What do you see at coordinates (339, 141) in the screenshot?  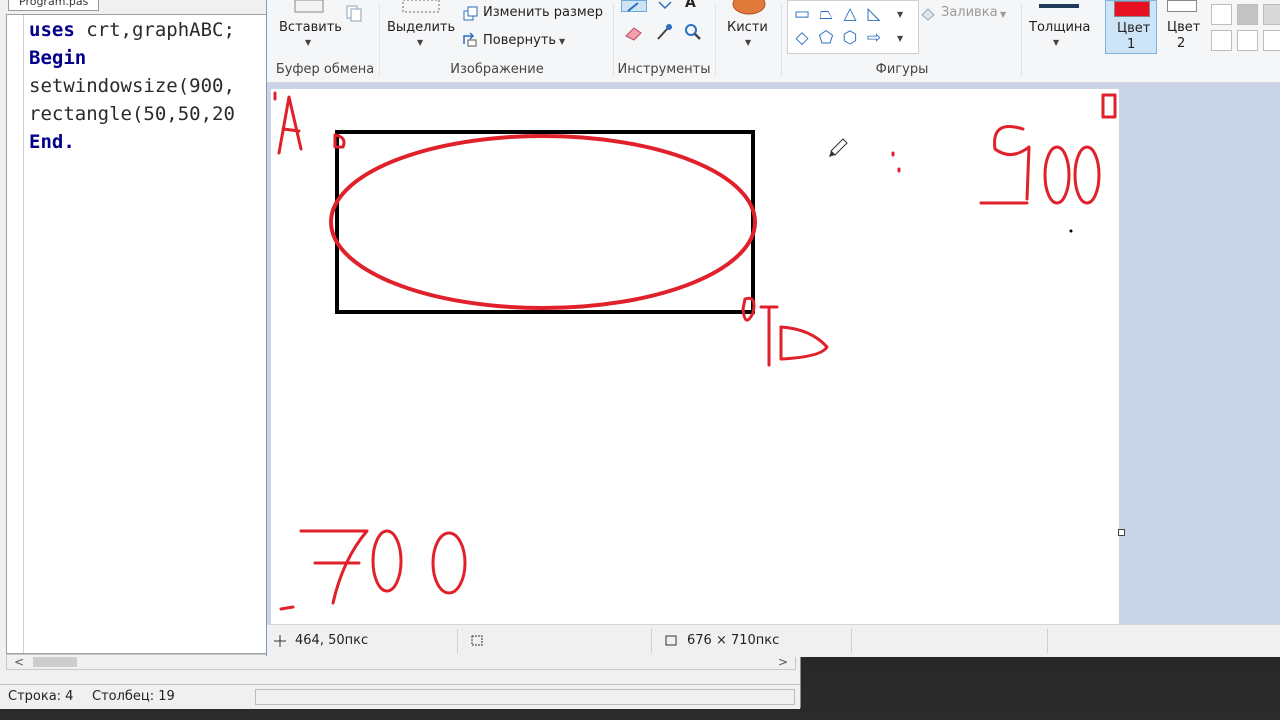 I see `handwritten-letter-b` at bounding box center [339, 141].